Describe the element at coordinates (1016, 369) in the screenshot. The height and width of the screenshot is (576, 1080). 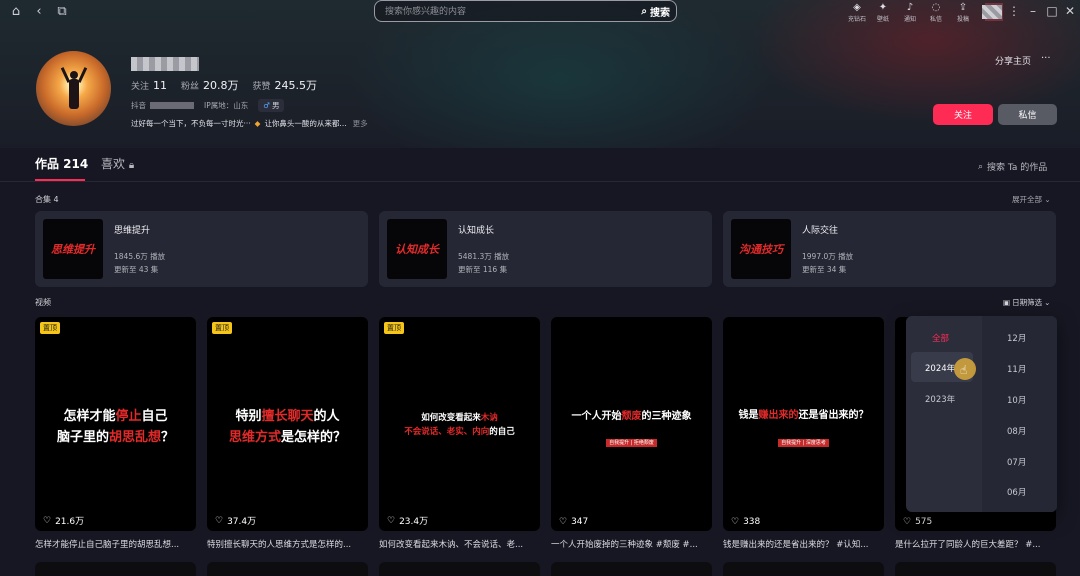
I see `month-option: 11月` at that location.